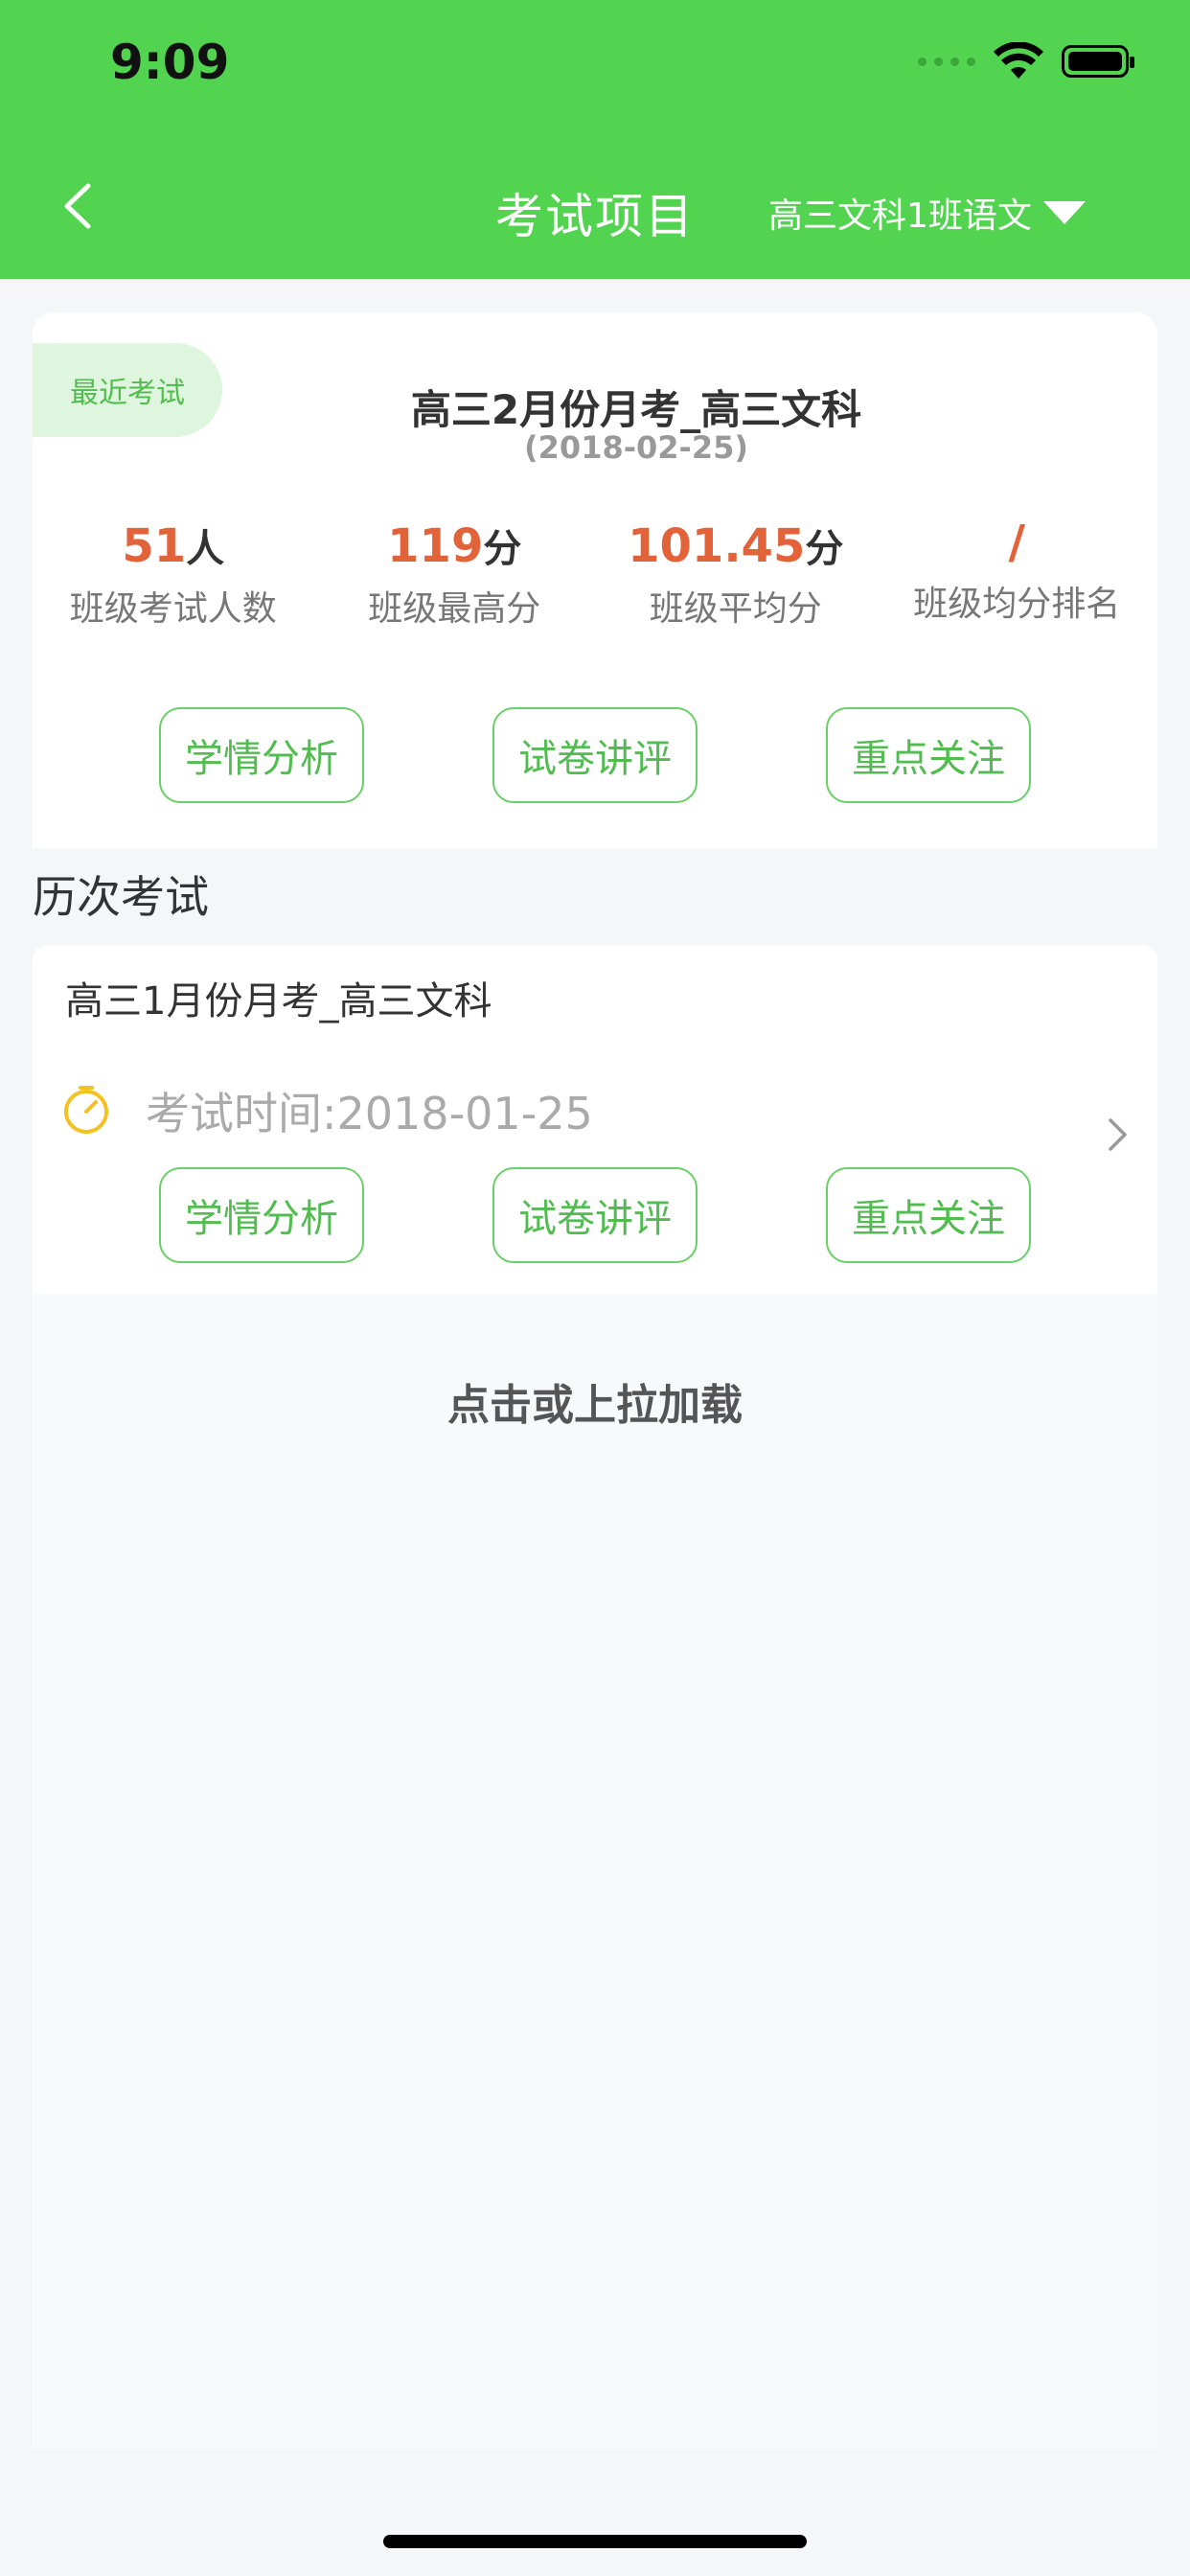 The width and height of the screenshot is (1190, 2576). I want to click on home-indicator, so click(595, 2541).